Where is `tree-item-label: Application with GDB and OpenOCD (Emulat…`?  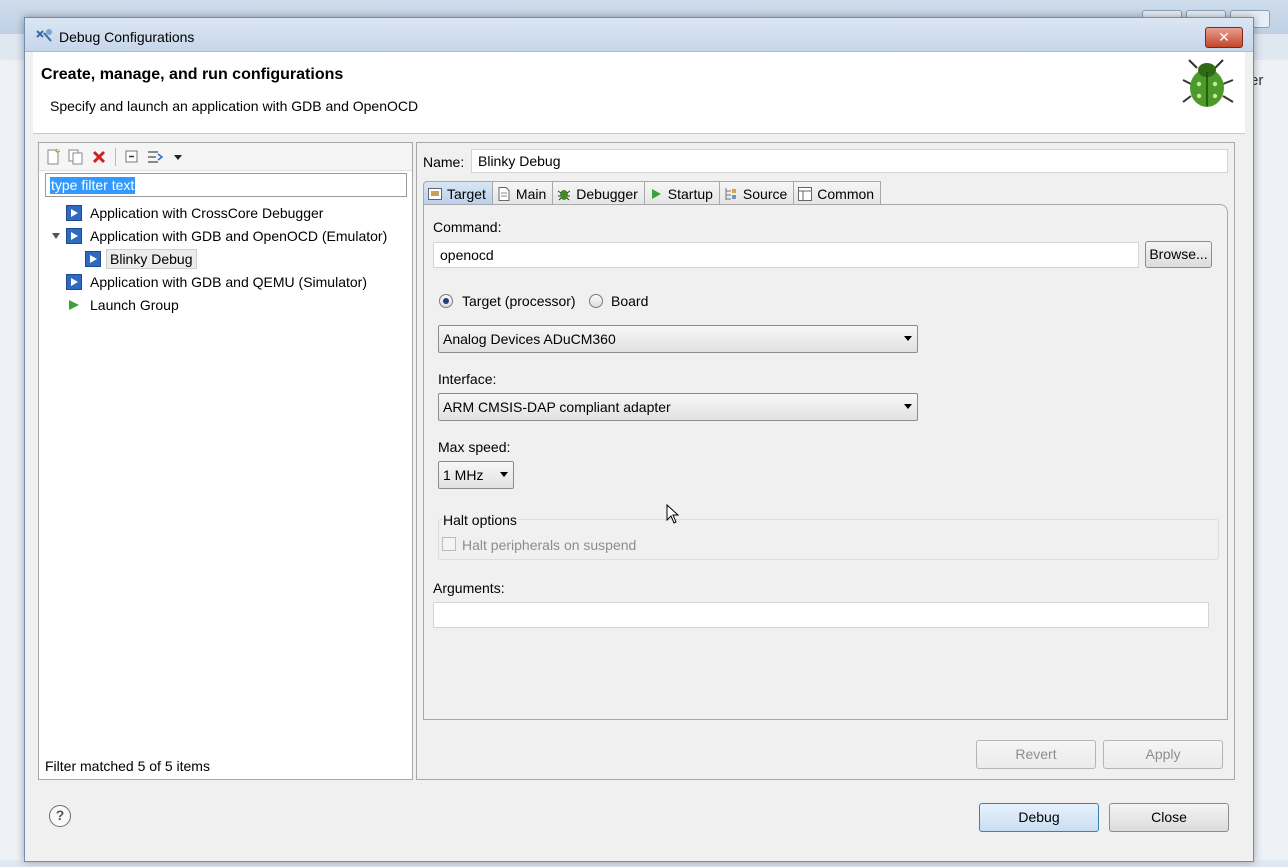
tree-item-label: Application with GDB and OpenOCD (Emulat… is located at coordinates (239, 236).